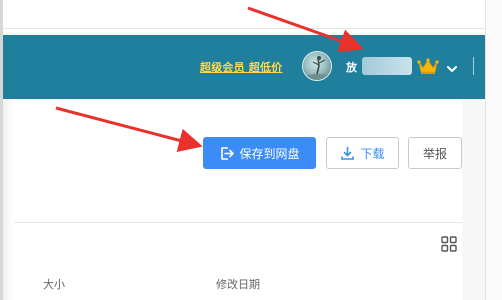  What do you see at coordinates (449, 244) in the screenshot?
I see `grid-view-icon` at bounding box center [449, 244].